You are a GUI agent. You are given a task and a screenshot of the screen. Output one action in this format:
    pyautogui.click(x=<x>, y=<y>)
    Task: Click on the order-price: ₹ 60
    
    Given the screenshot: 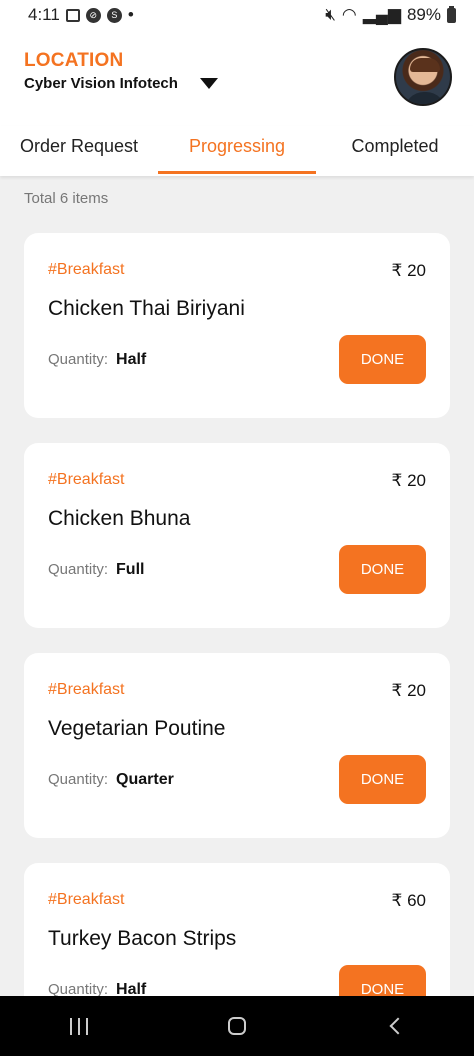 What is the action you would take?
    pyautogui.click(x=408, y=900)
    